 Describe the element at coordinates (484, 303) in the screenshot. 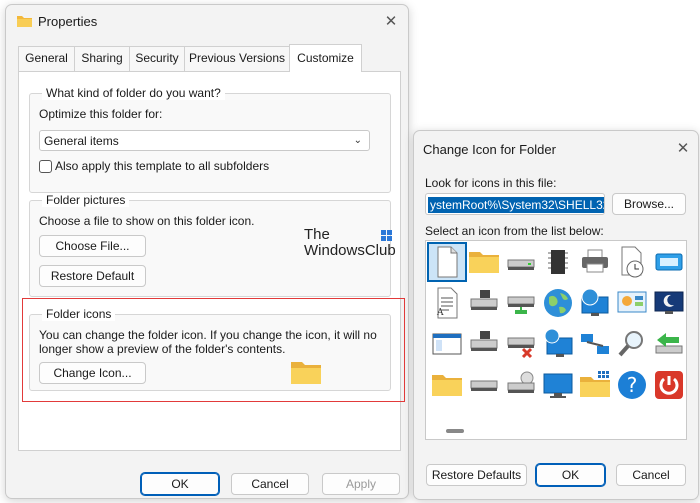

I see `floppy-drive-icon` at that location.